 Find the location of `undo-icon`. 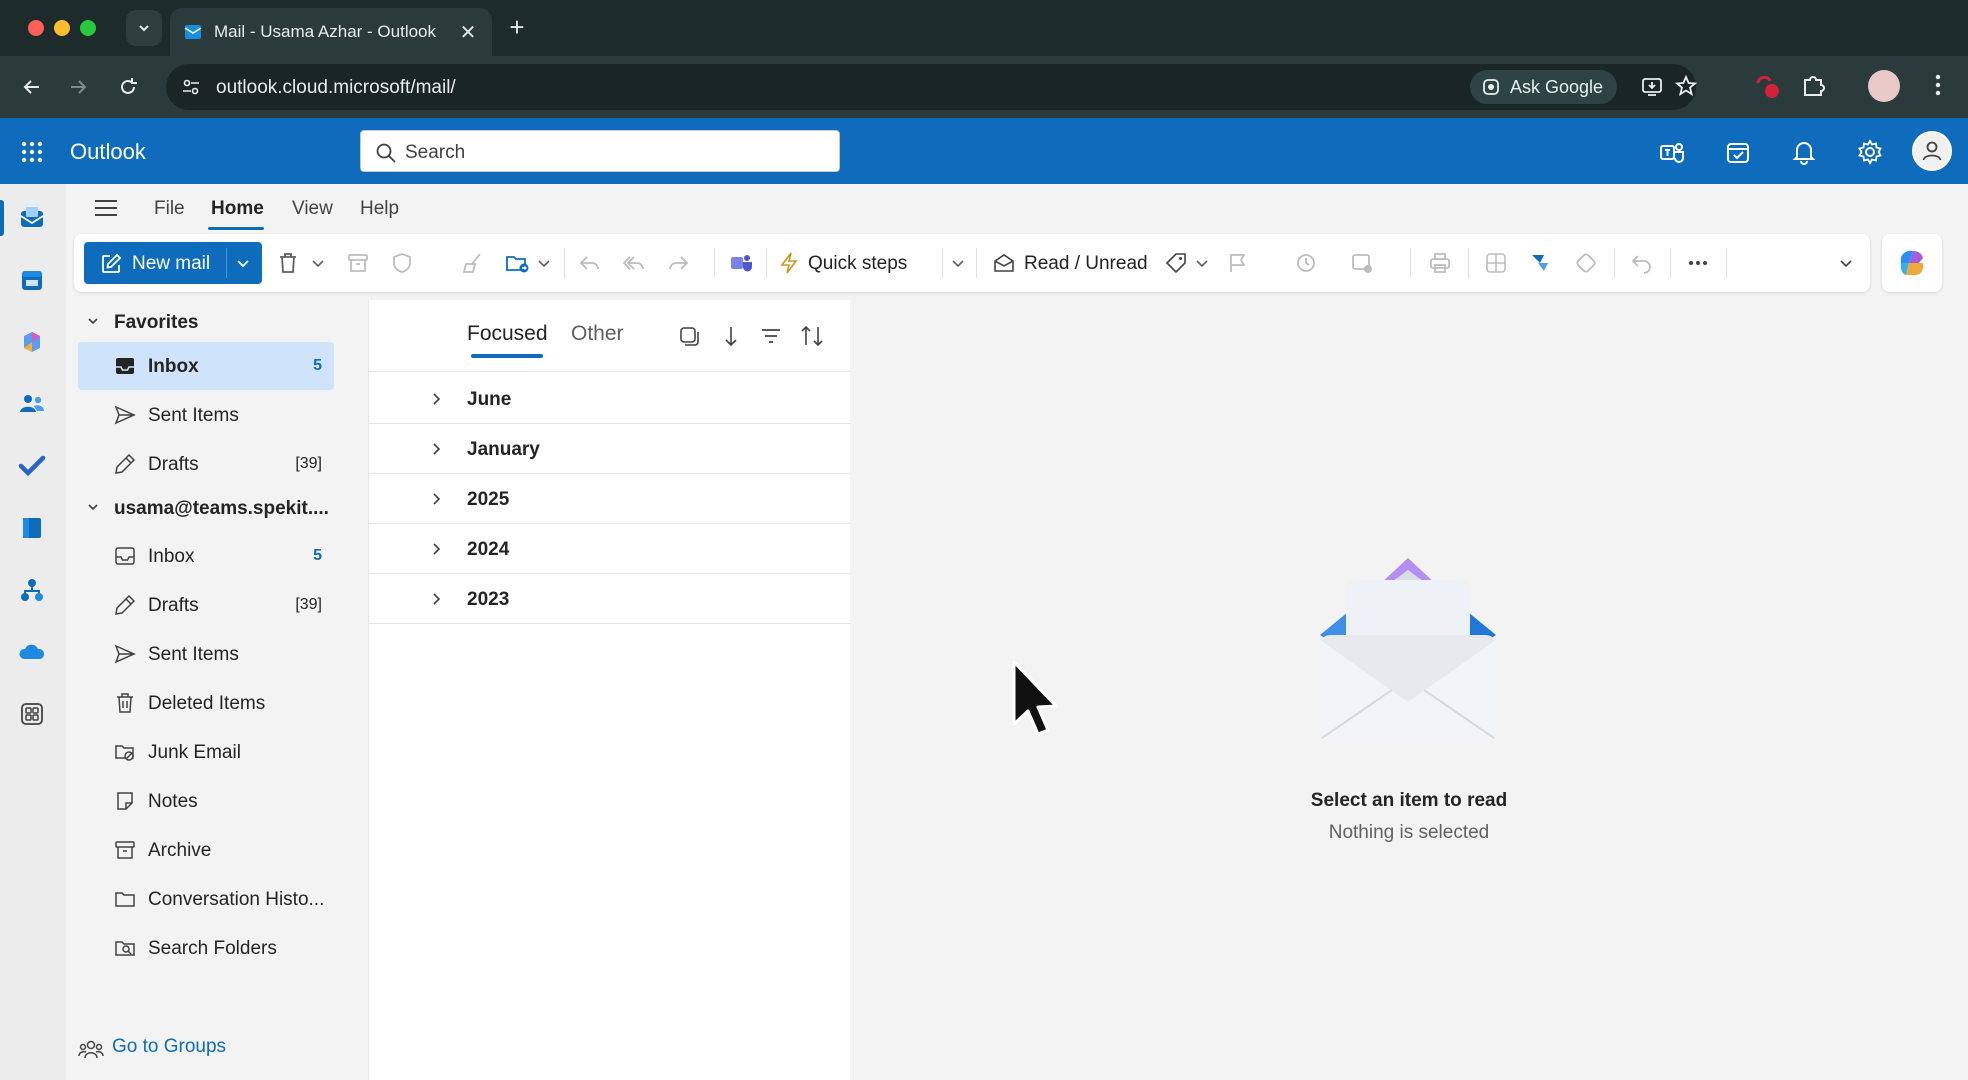

undo-icon is located at coordinates (1642, 263).